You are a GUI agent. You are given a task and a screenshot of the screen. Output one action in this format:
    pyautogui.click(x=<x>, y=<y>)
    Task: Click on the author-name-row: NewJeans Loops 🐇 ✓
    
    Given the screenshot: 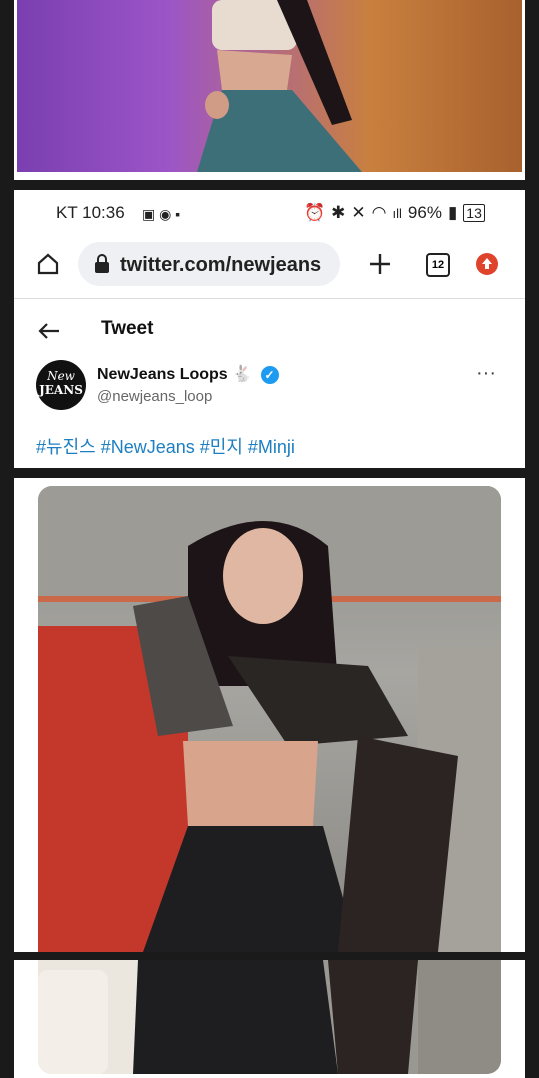 What is the action you would take?
    pyautogui.click(x=188, y=374)
    